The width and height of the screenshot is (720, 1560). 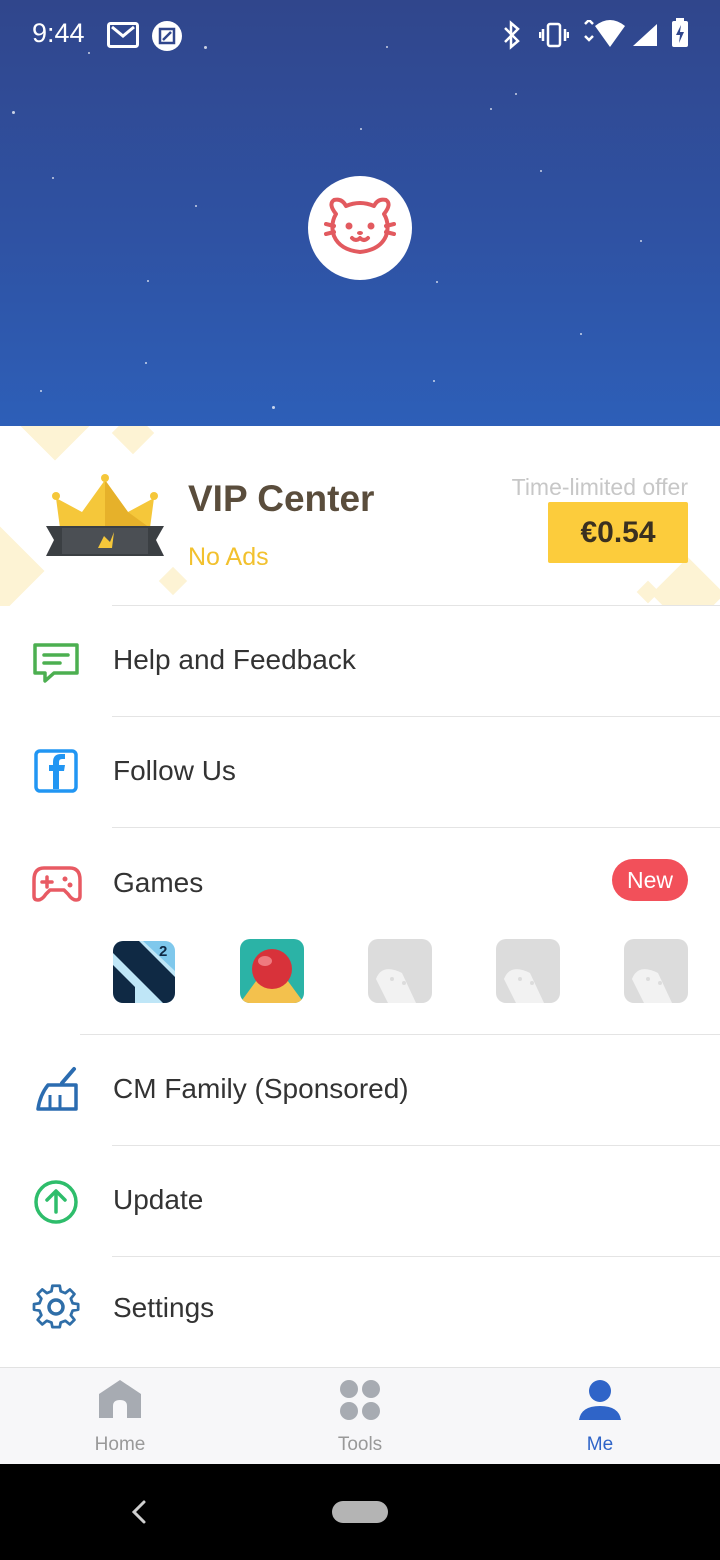 I want to click on signal-icon, so click(x=645, y=37).